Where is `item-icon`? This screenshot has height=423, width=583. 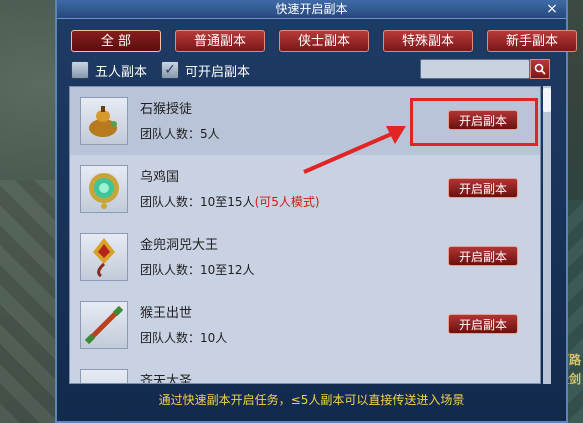 item-icon is located at coordinates (104, 376).